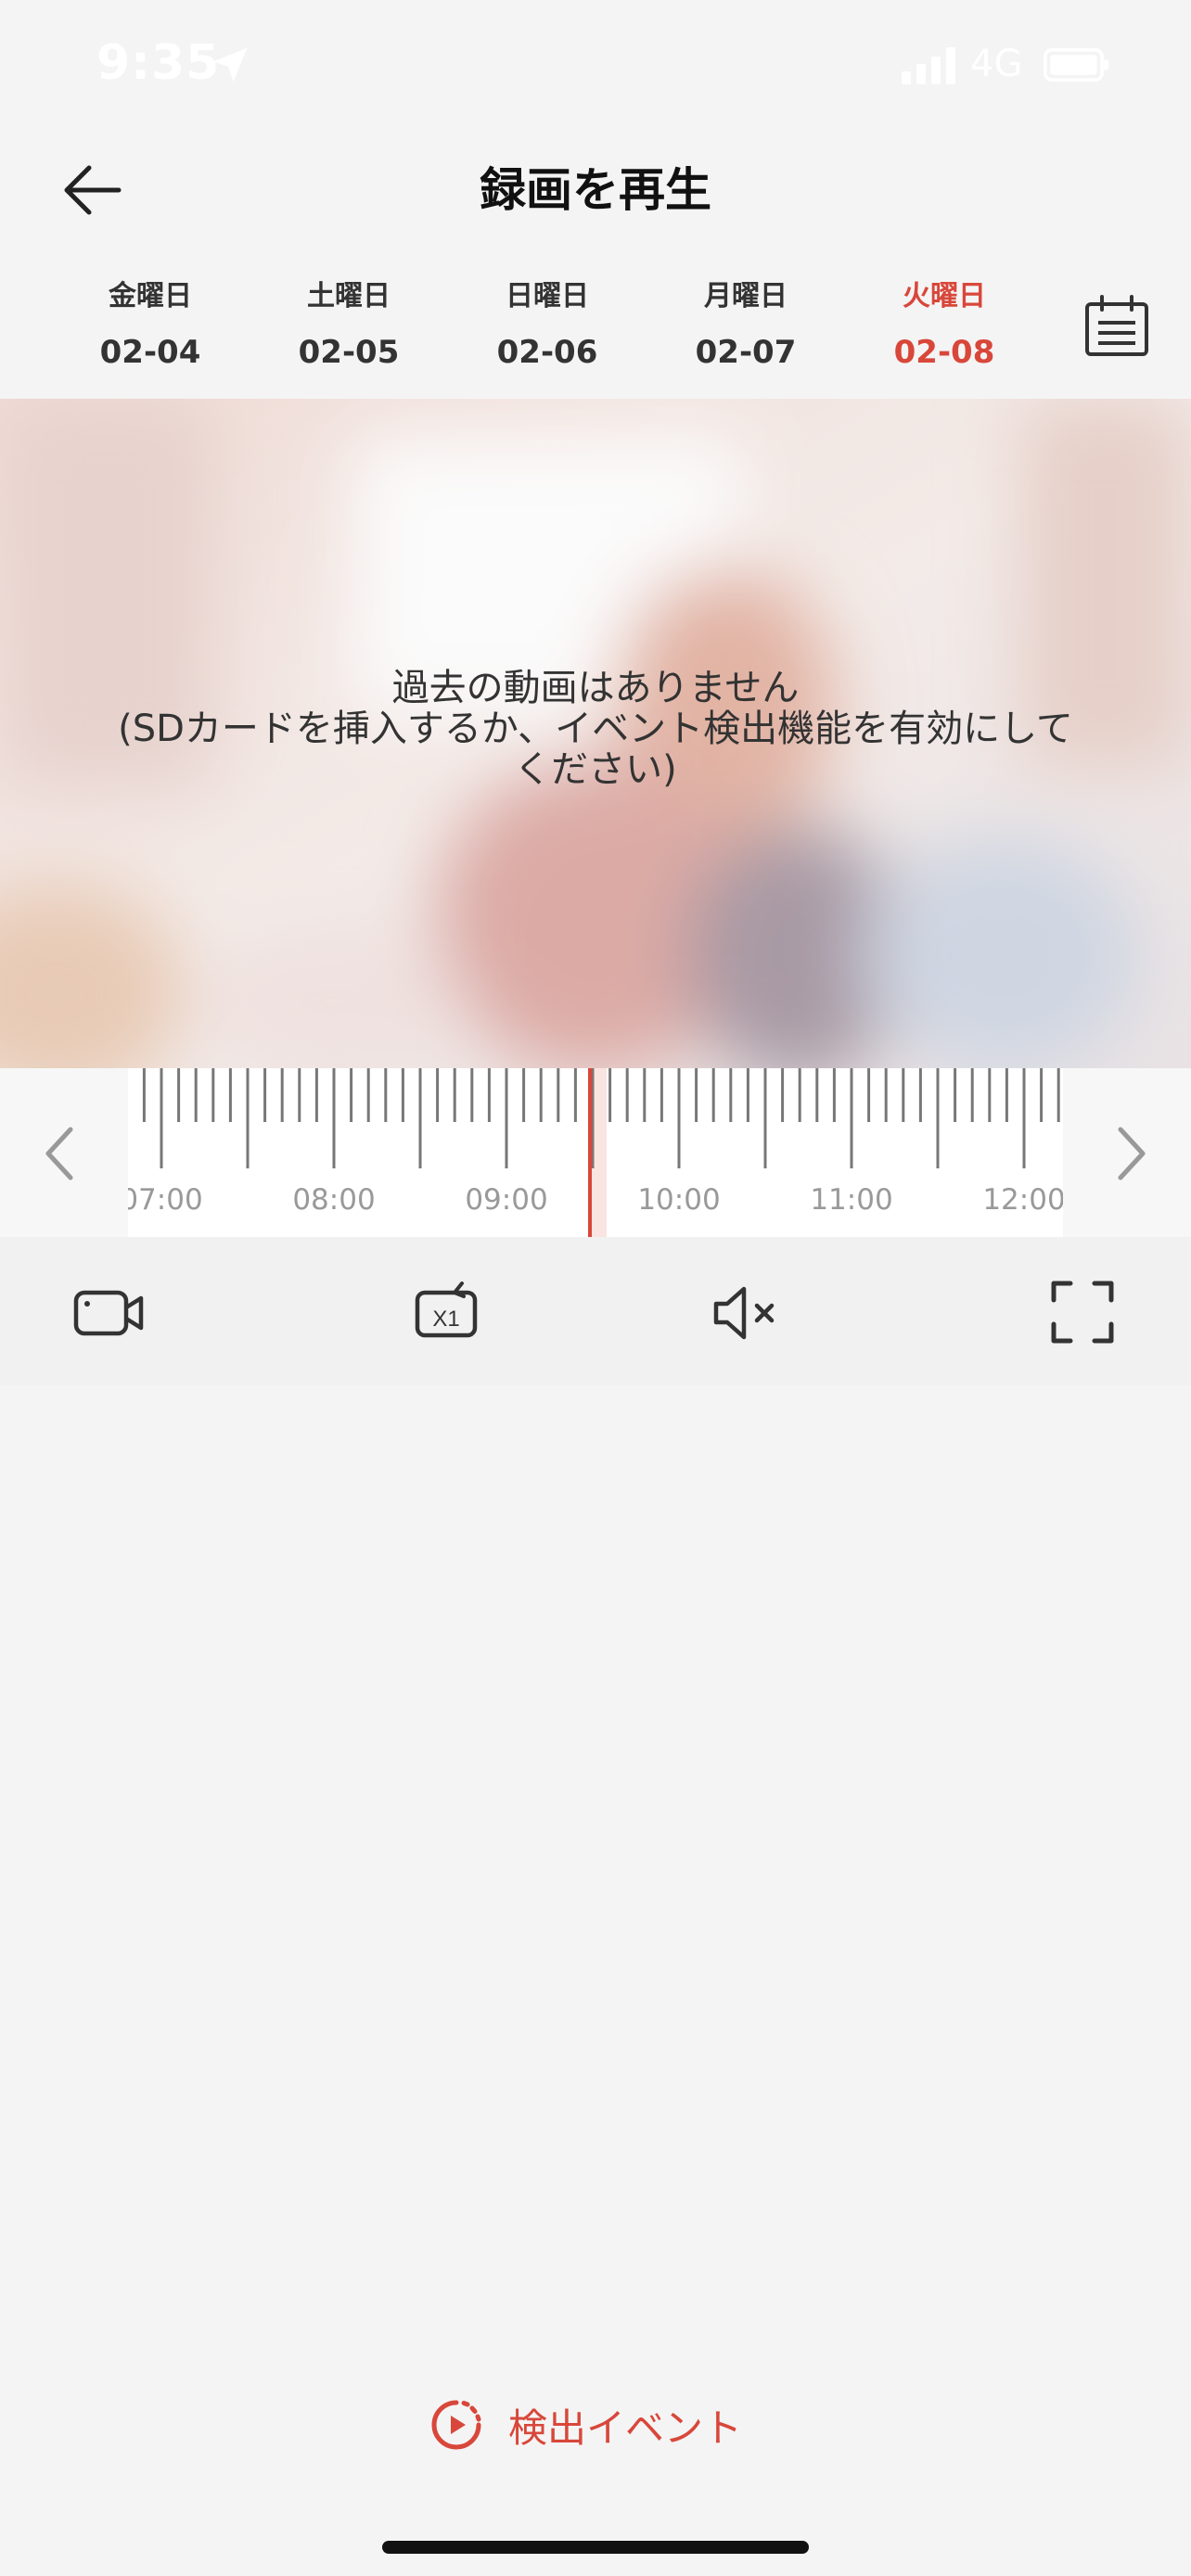 This screenshot has height=2576, width=1191. I want to click on date-tab-weekday: 金曜日, so click(151, 296).